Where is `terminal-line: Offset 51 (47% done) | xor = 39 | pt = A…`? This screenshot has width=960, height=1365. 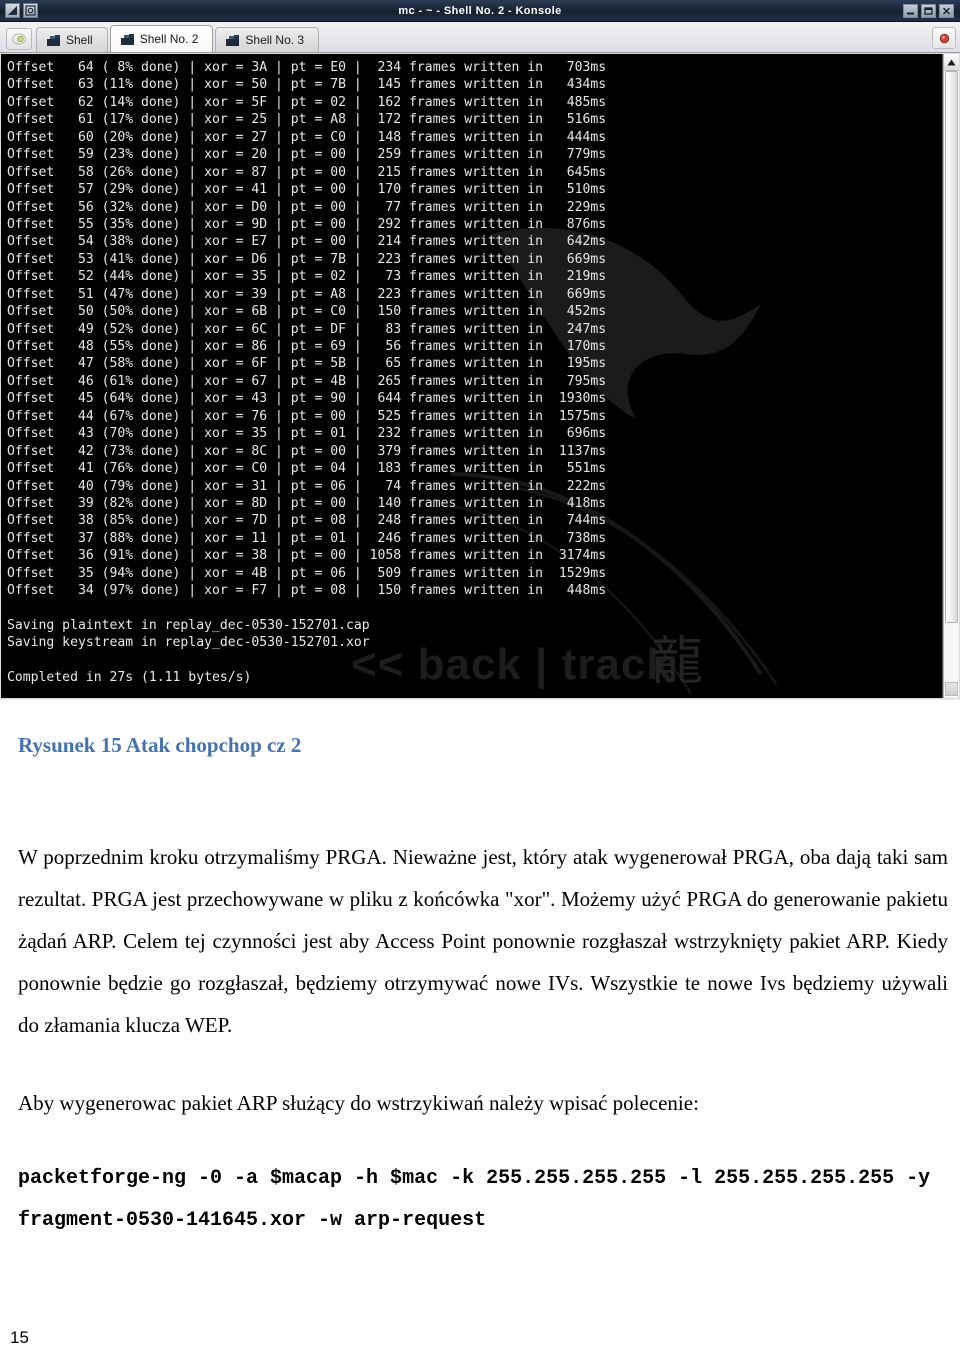
terminal-line: Offset 51 (47% done) | xor = 39 | pt = A… is located at coordinates (307, 294).